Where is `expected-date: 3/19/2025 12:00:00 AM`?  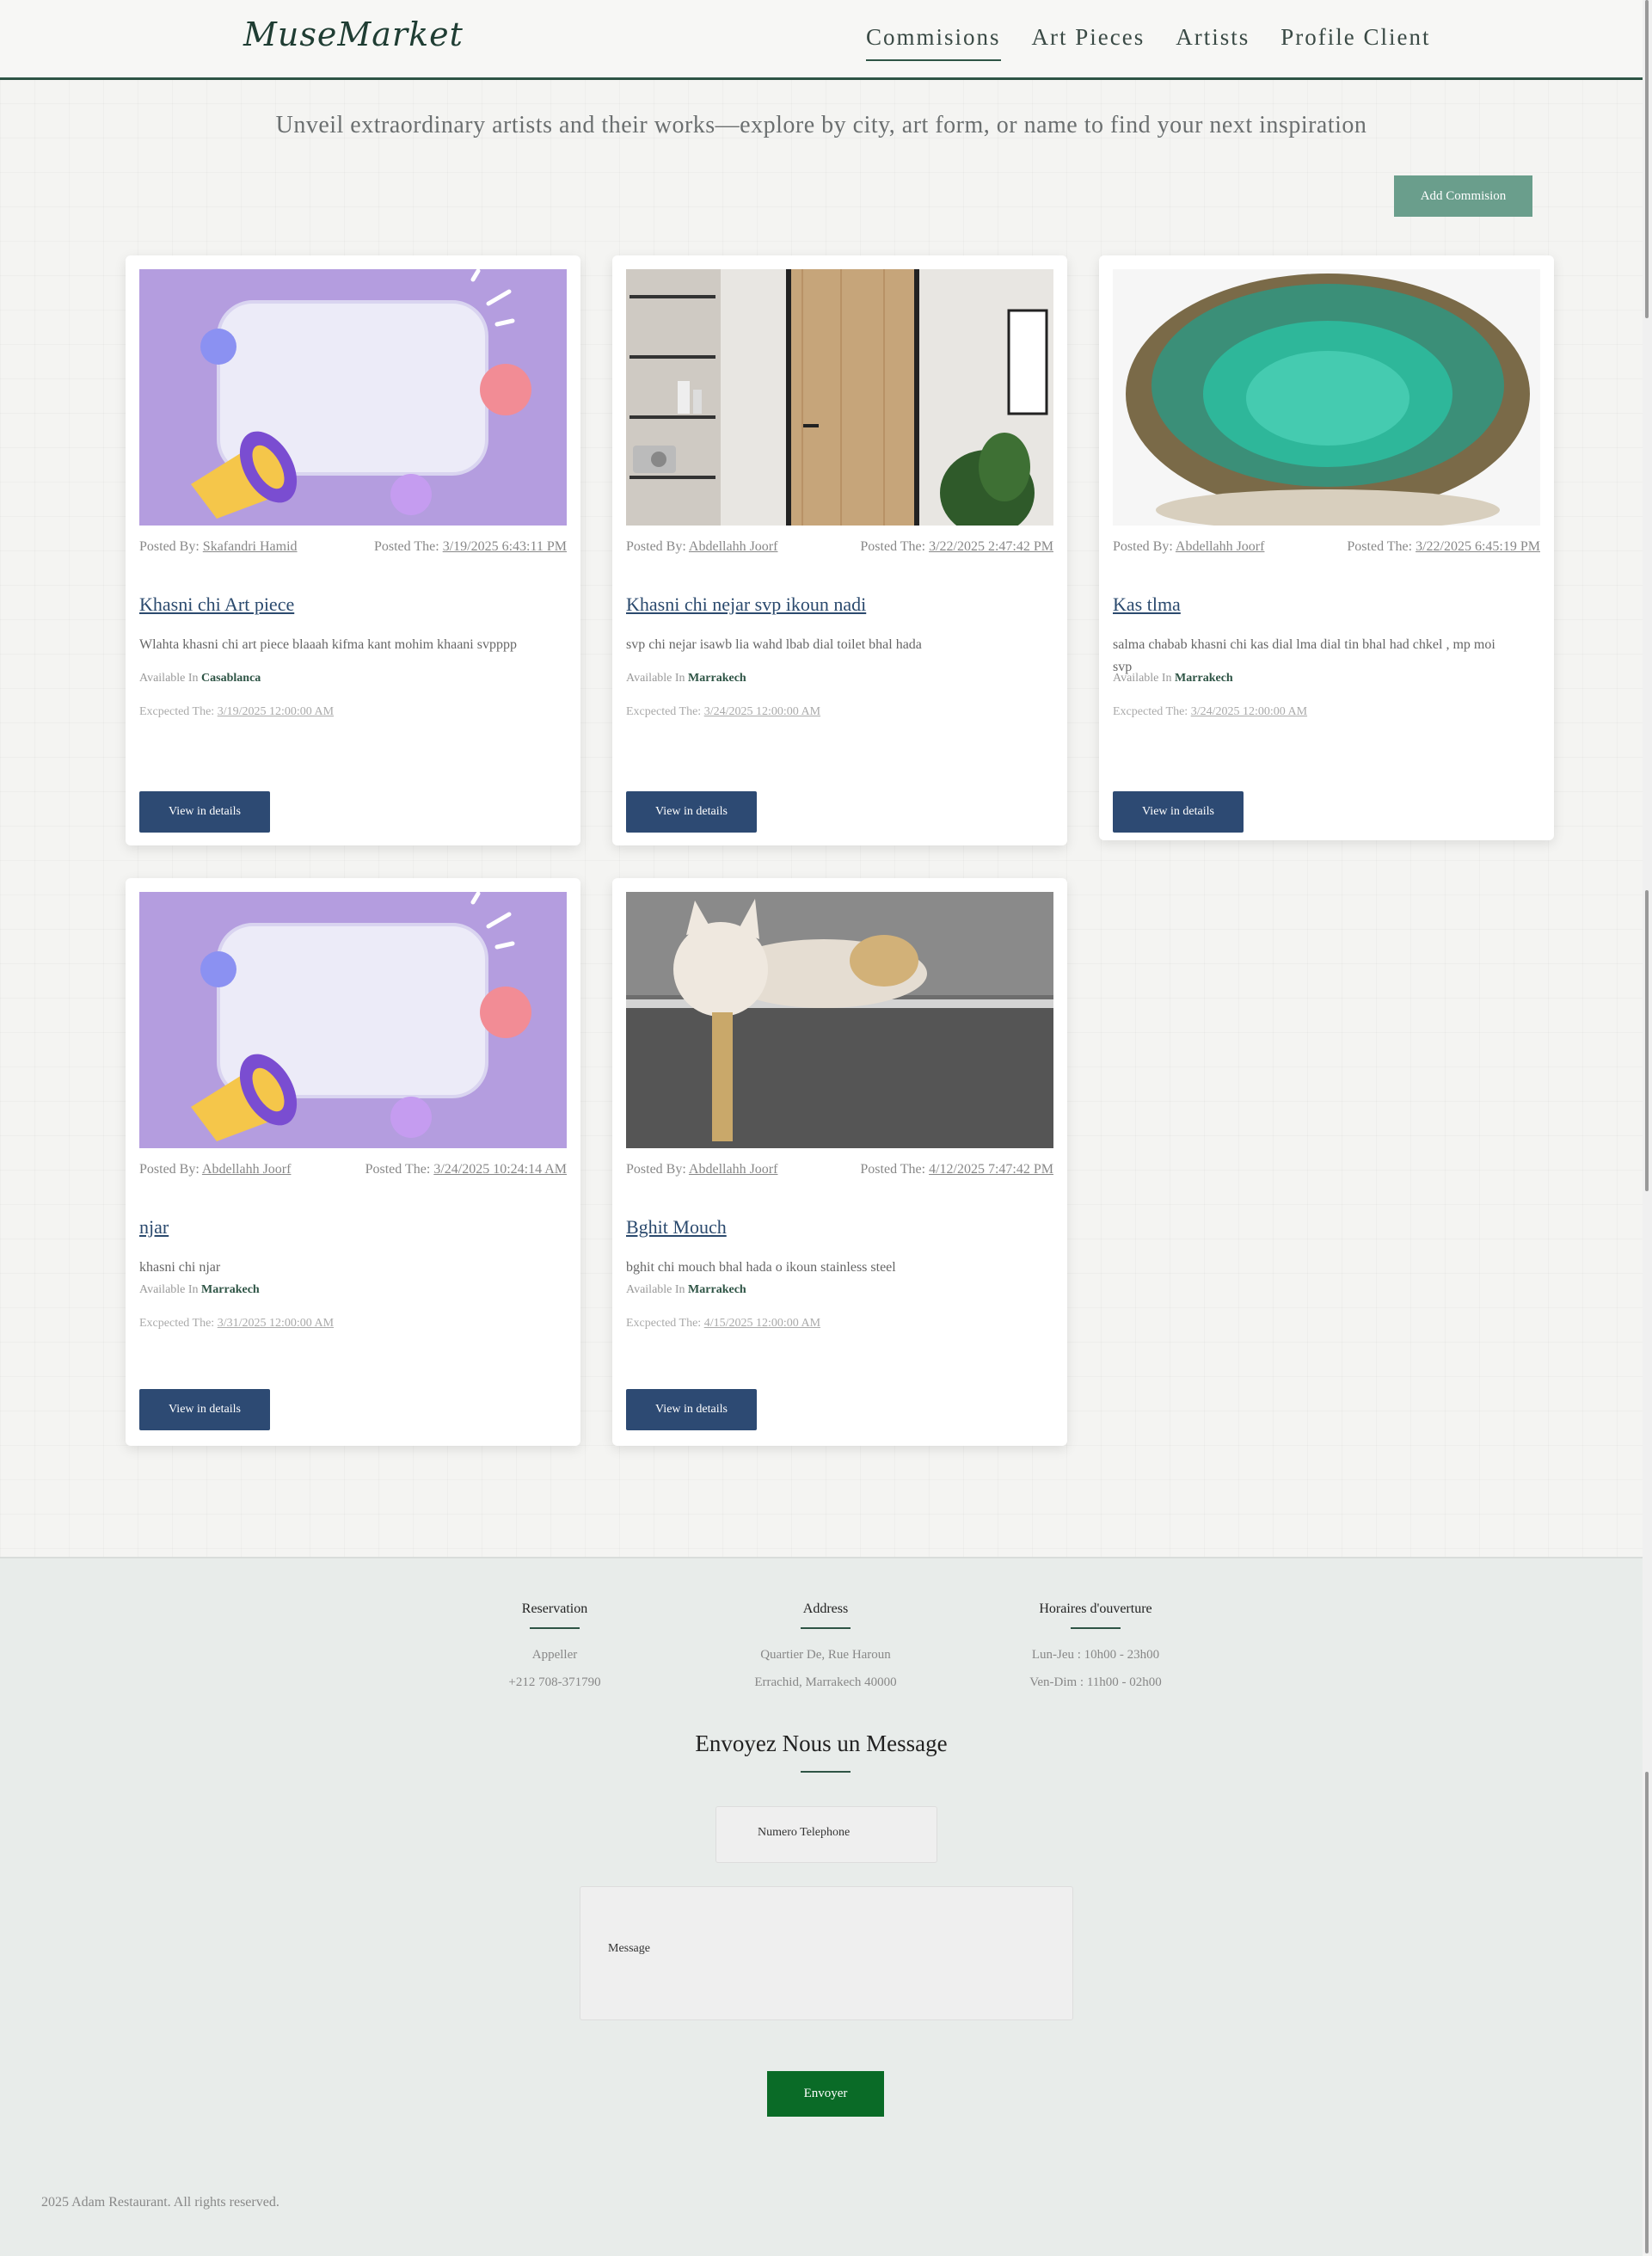 expected-date: 3/19/2025 12:00:00 AM is located at coordinates (276, 711).